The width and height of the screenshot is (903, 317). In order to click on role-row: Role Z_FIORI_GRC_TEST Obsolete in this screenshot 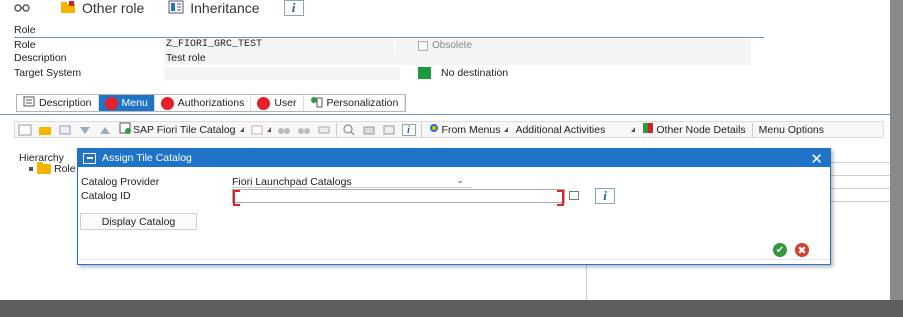, I will do `click(384, 45)`.